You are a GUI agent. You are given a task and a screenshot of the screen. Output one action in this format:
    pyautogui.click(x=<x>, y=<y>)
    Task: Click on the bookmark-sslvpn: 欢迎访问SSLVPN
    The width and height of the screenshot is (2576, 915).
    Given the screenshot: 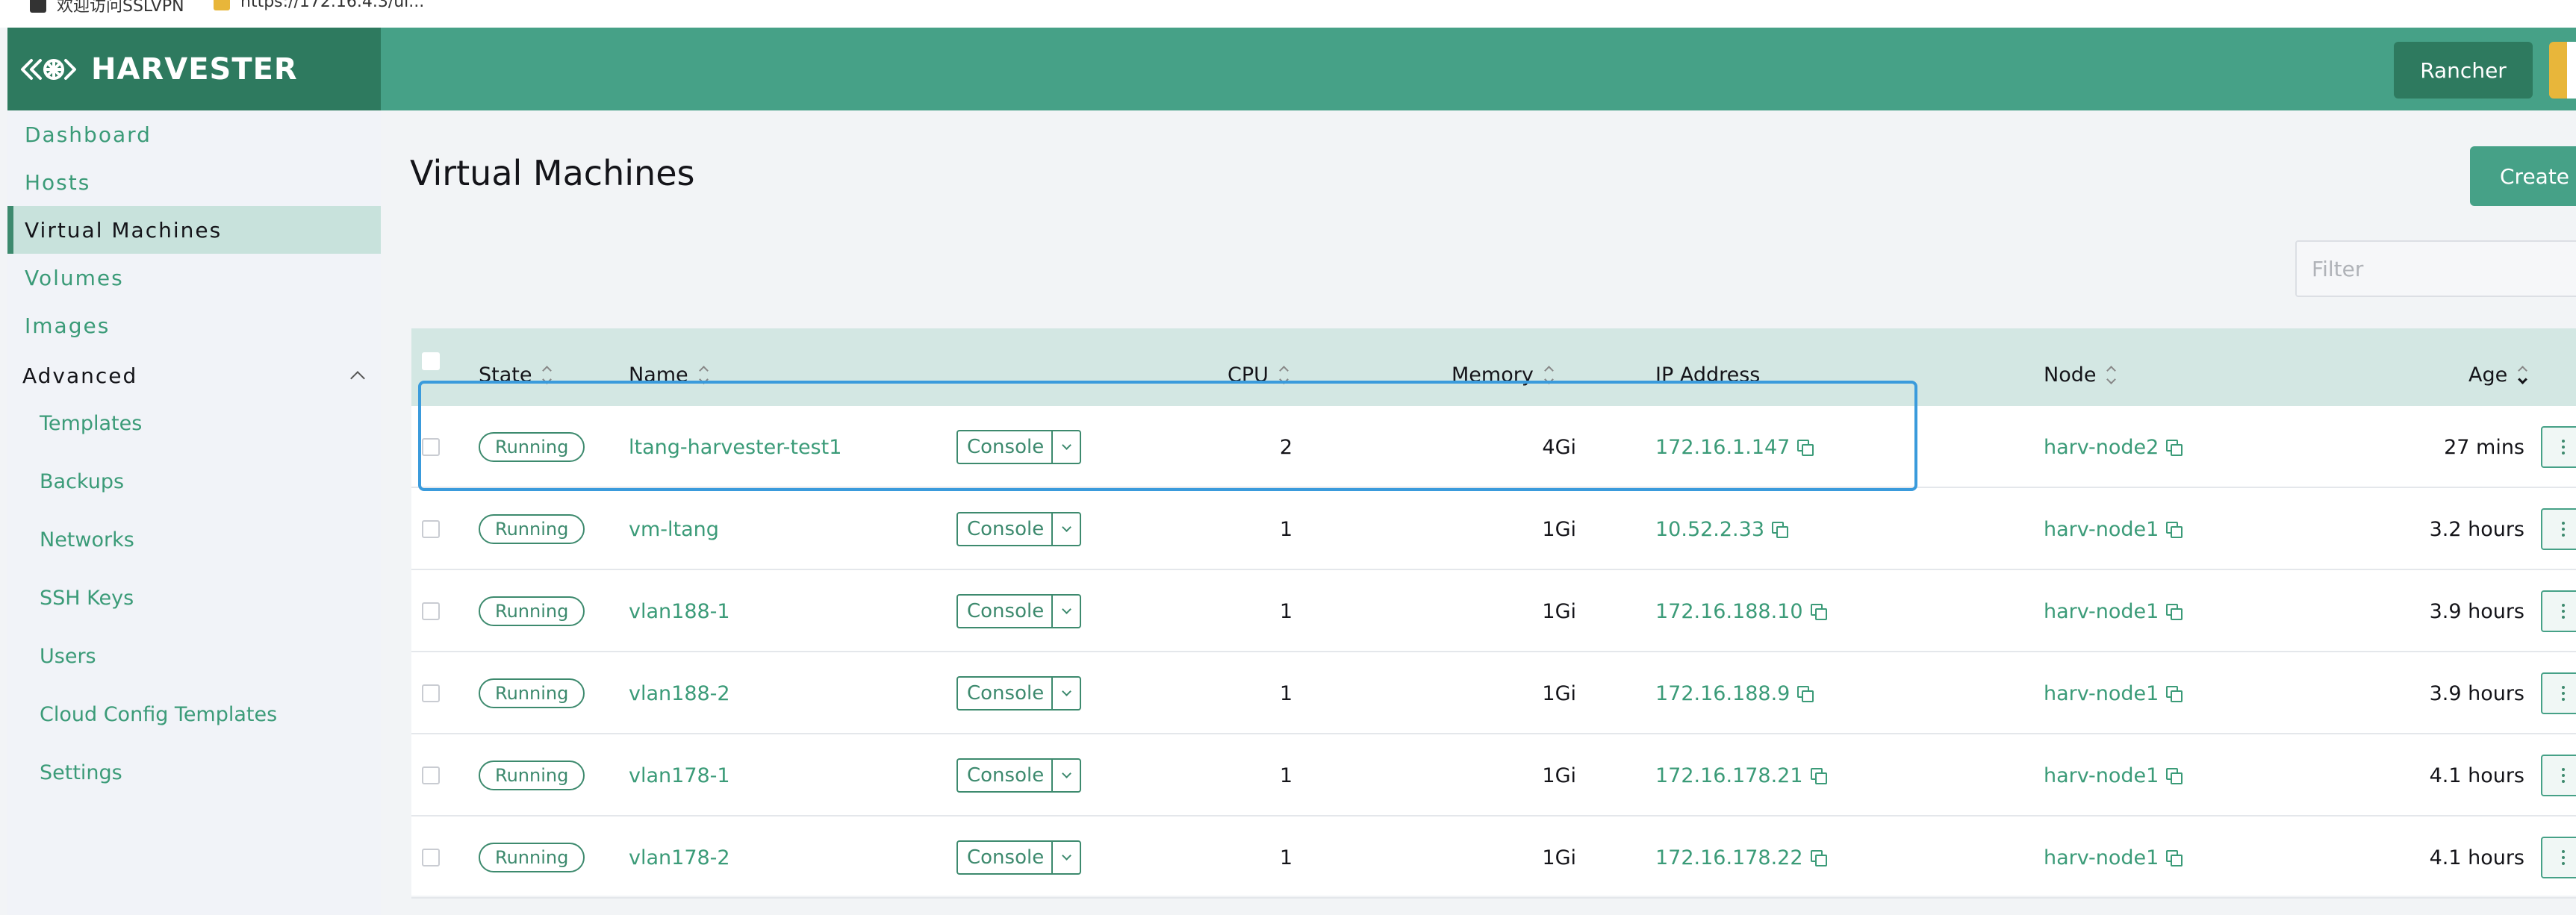 What is the action you would take?
    pyautogui.click(x=107, y=8)
    